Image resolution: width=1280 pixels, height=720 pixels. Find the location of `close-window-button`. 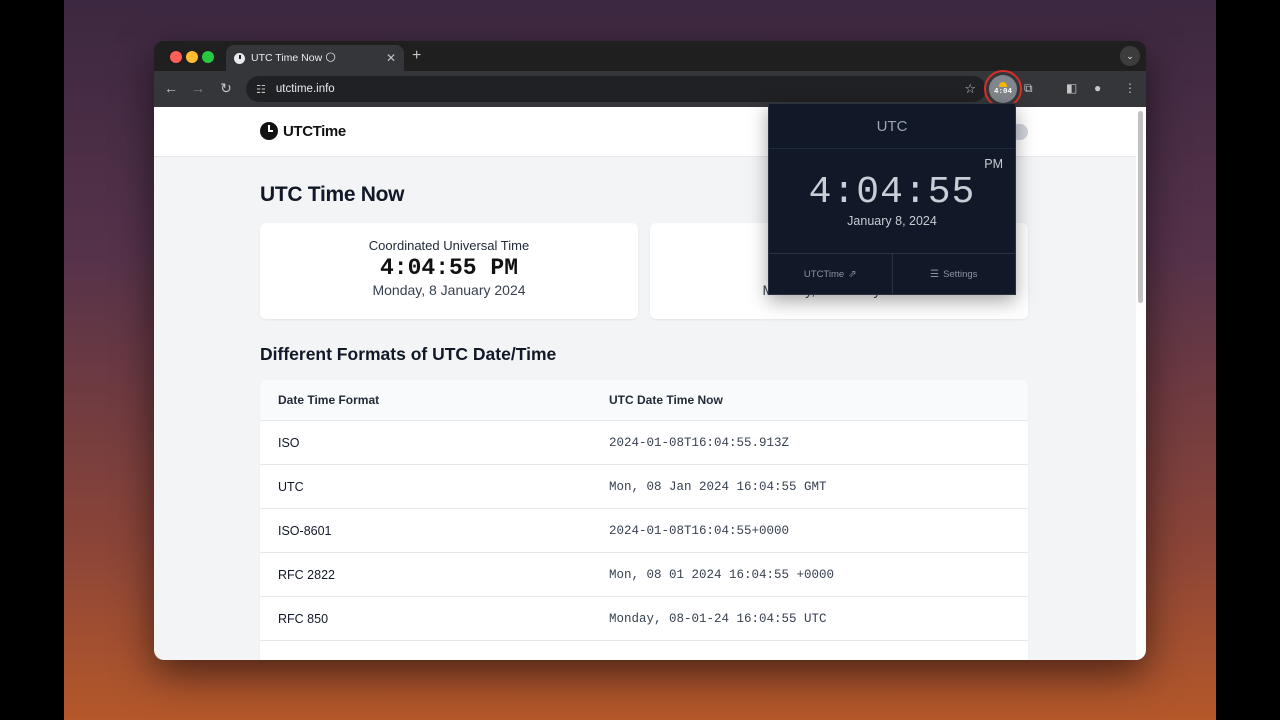

close-window-button is located at coordinates (176, 57).